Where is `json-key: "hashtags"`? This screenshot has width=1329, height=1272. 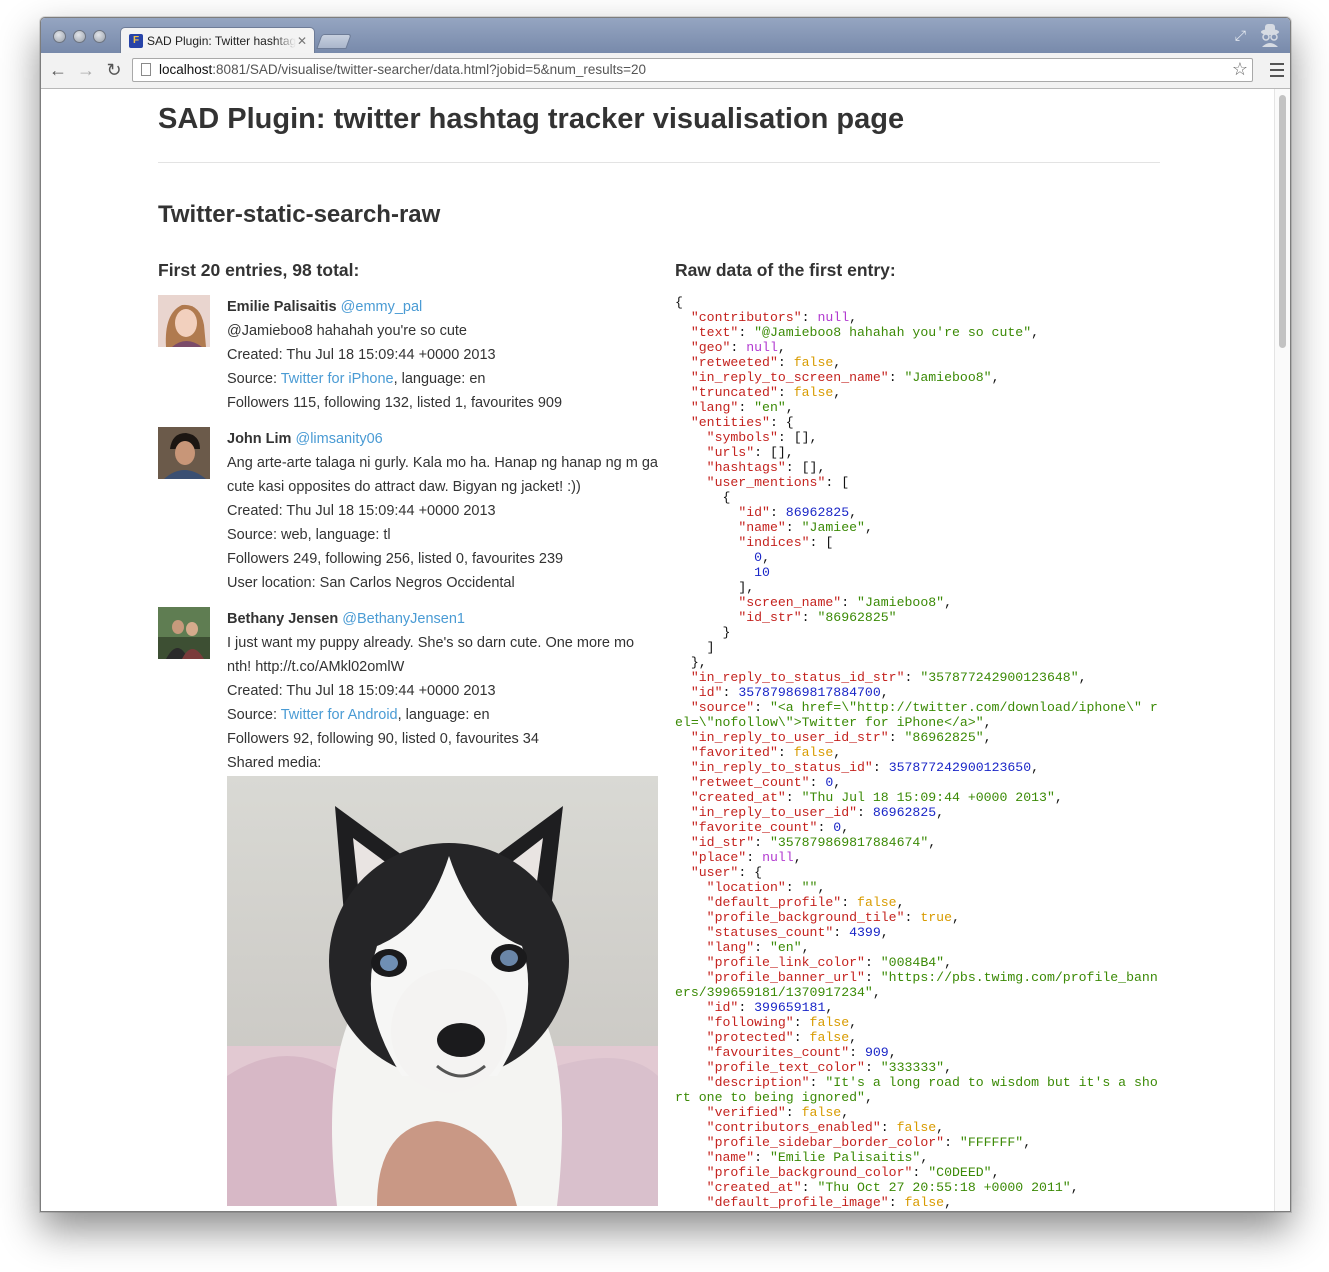
json-key: "hashtags" is located at coordinates (746, 467).